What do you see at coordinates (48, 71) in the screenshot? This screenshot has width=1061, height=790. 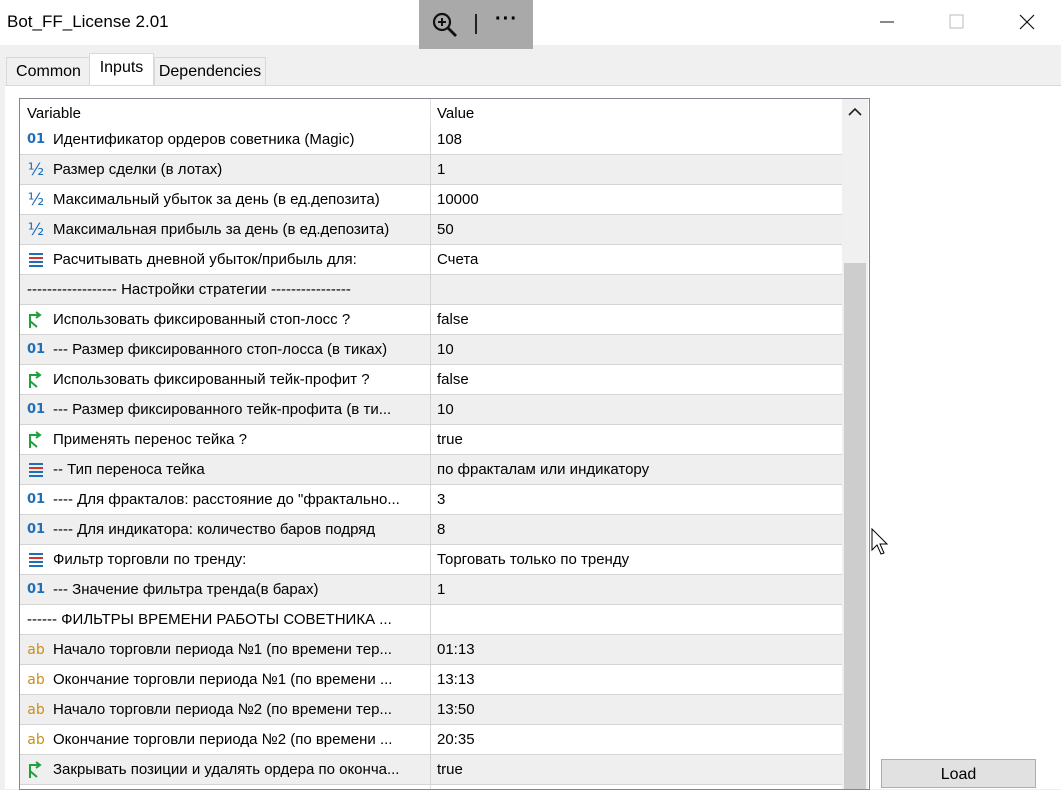 I see `tab-common: Common` at bounding box center [48, 71].